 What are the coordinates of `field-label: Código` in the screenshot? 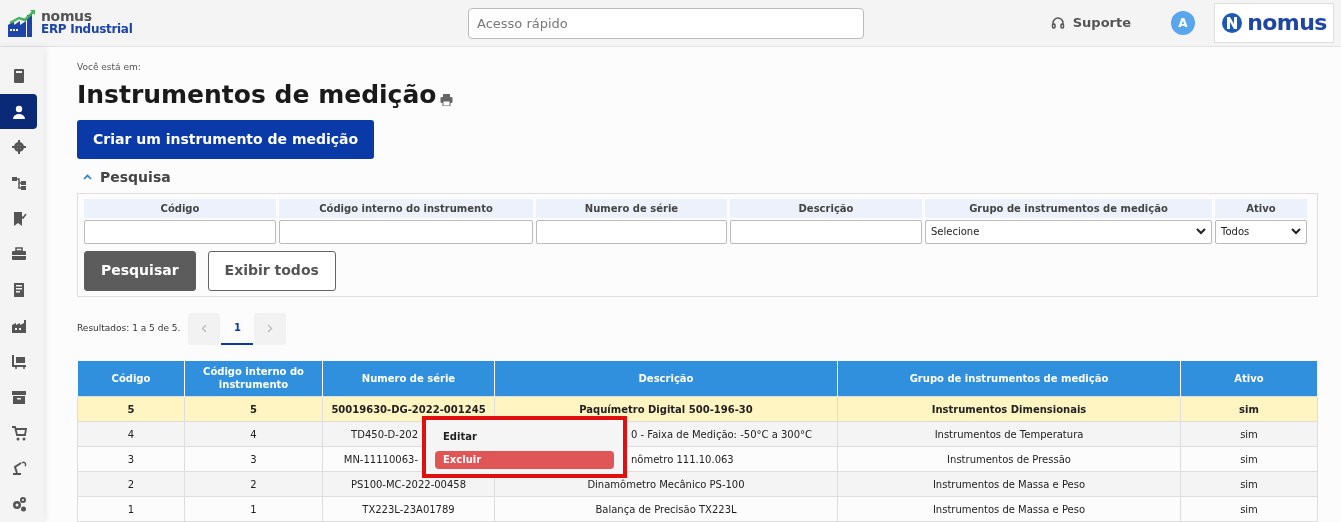 It's located at (180, 208).